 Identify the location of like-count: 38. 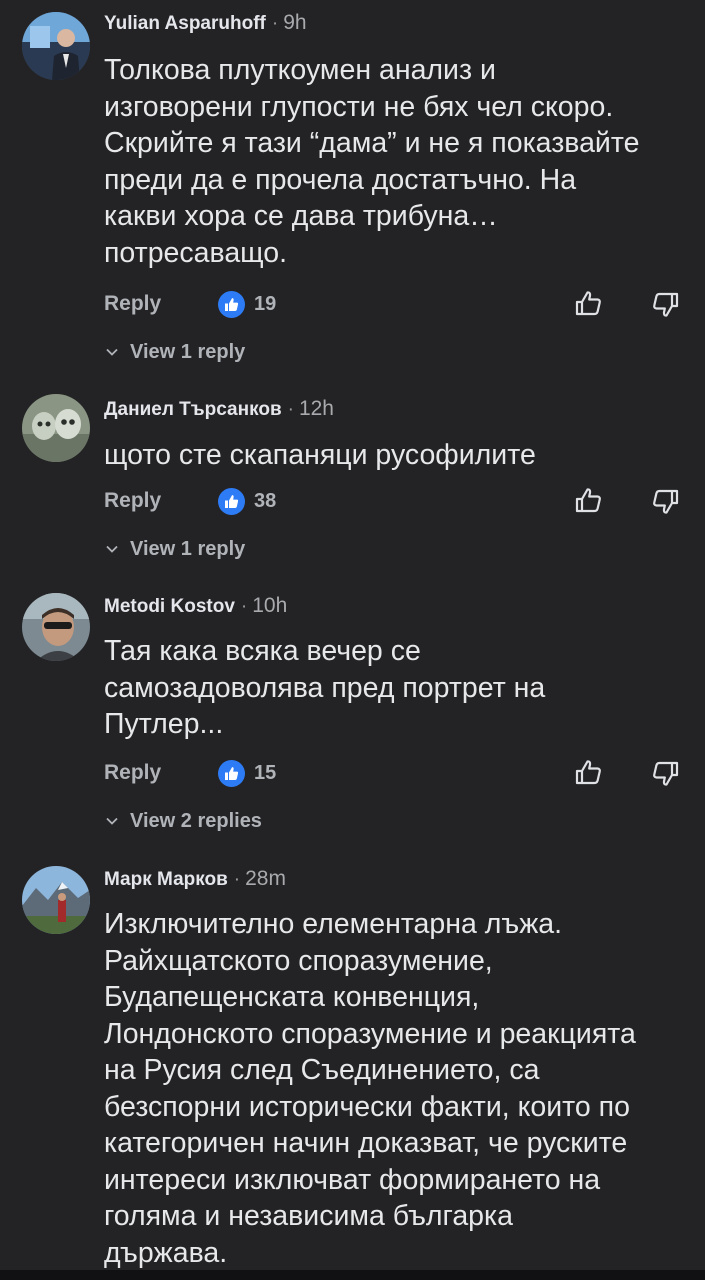
(265, 501).